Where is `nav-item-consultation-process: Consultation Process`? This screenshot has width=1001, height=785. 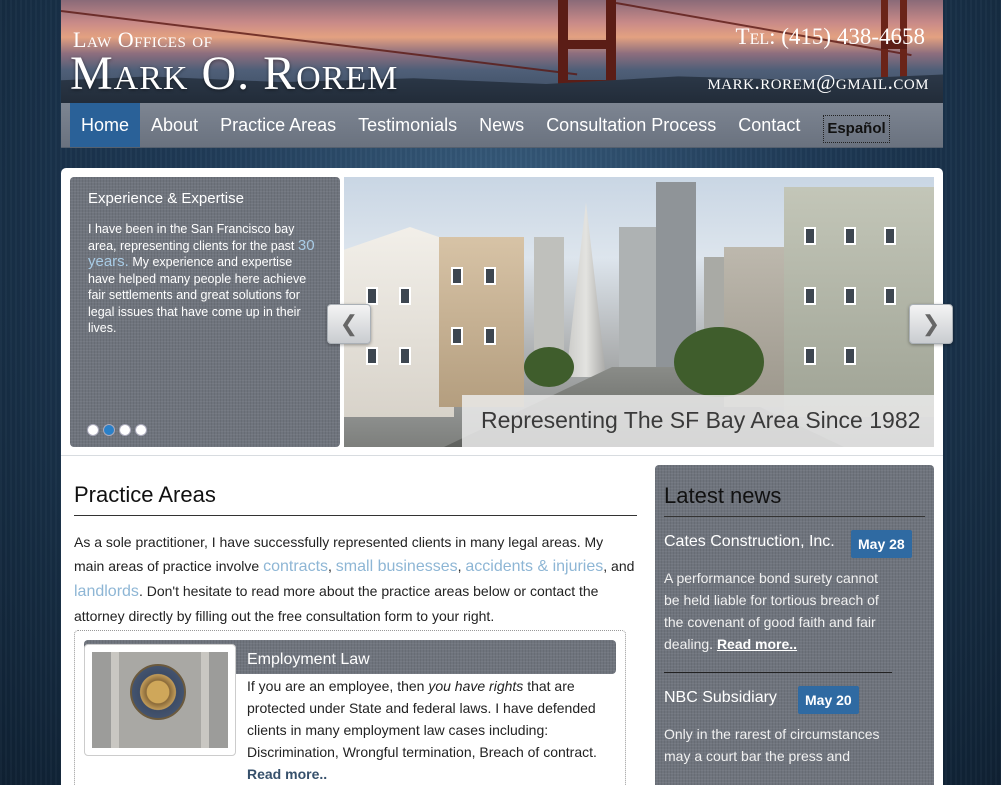 nav-item-consultation-process: Consultation Process is located at coordinates (631, 125).